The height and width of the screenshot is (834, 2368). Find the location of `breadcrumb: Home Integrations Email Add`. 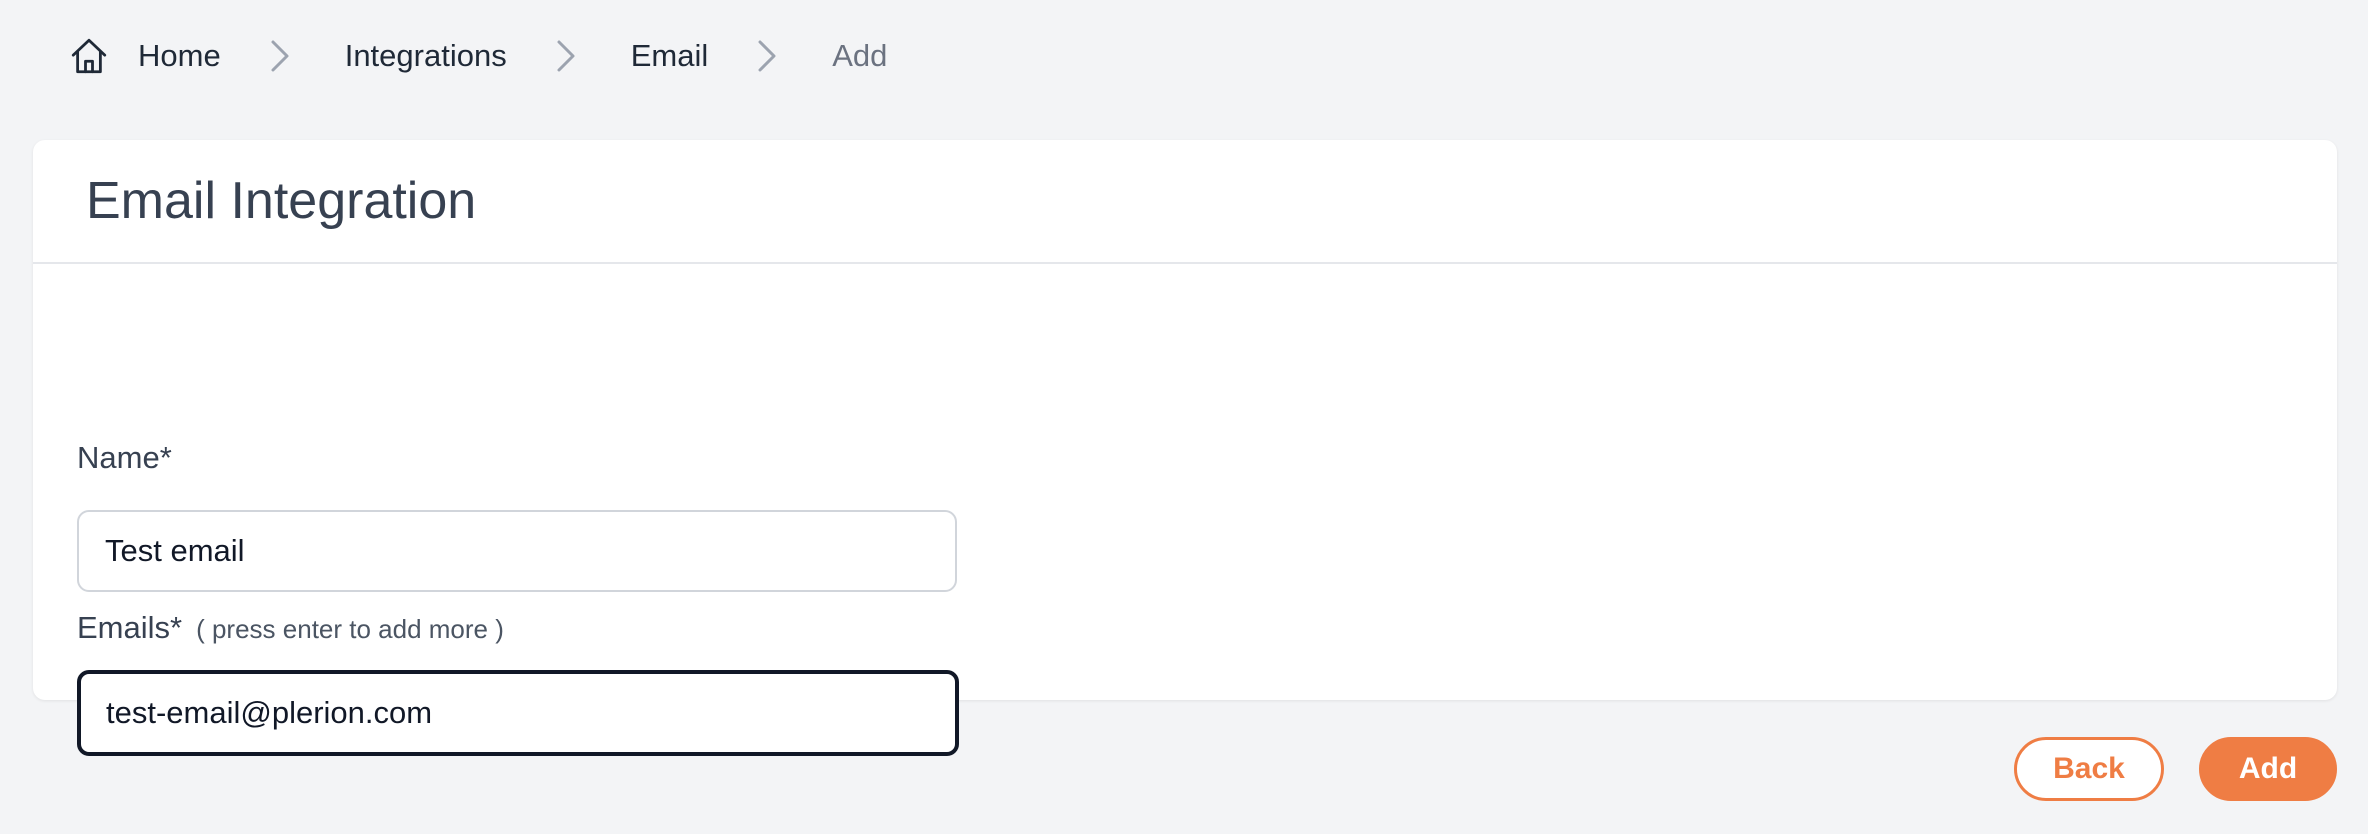

breadcrumb: Home Integrations Email Add is located at coordinates (477, 56).